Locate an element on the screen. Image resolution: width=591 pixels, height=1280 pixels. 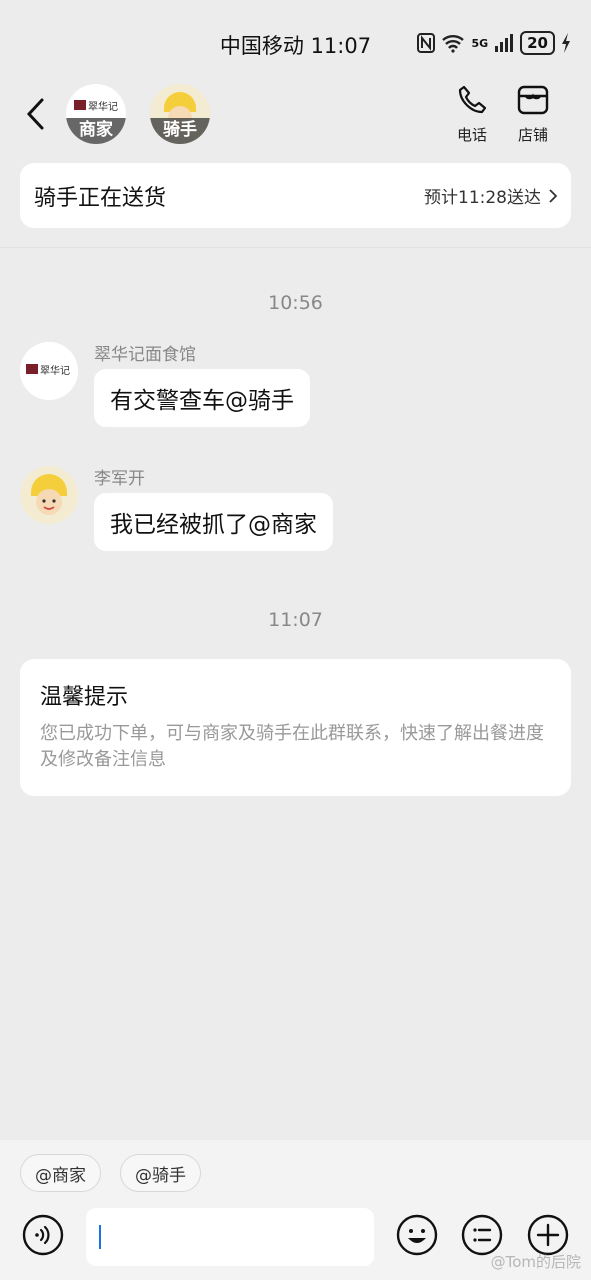
message-timestamp: 11:07 is located at coordinates (295, 620).